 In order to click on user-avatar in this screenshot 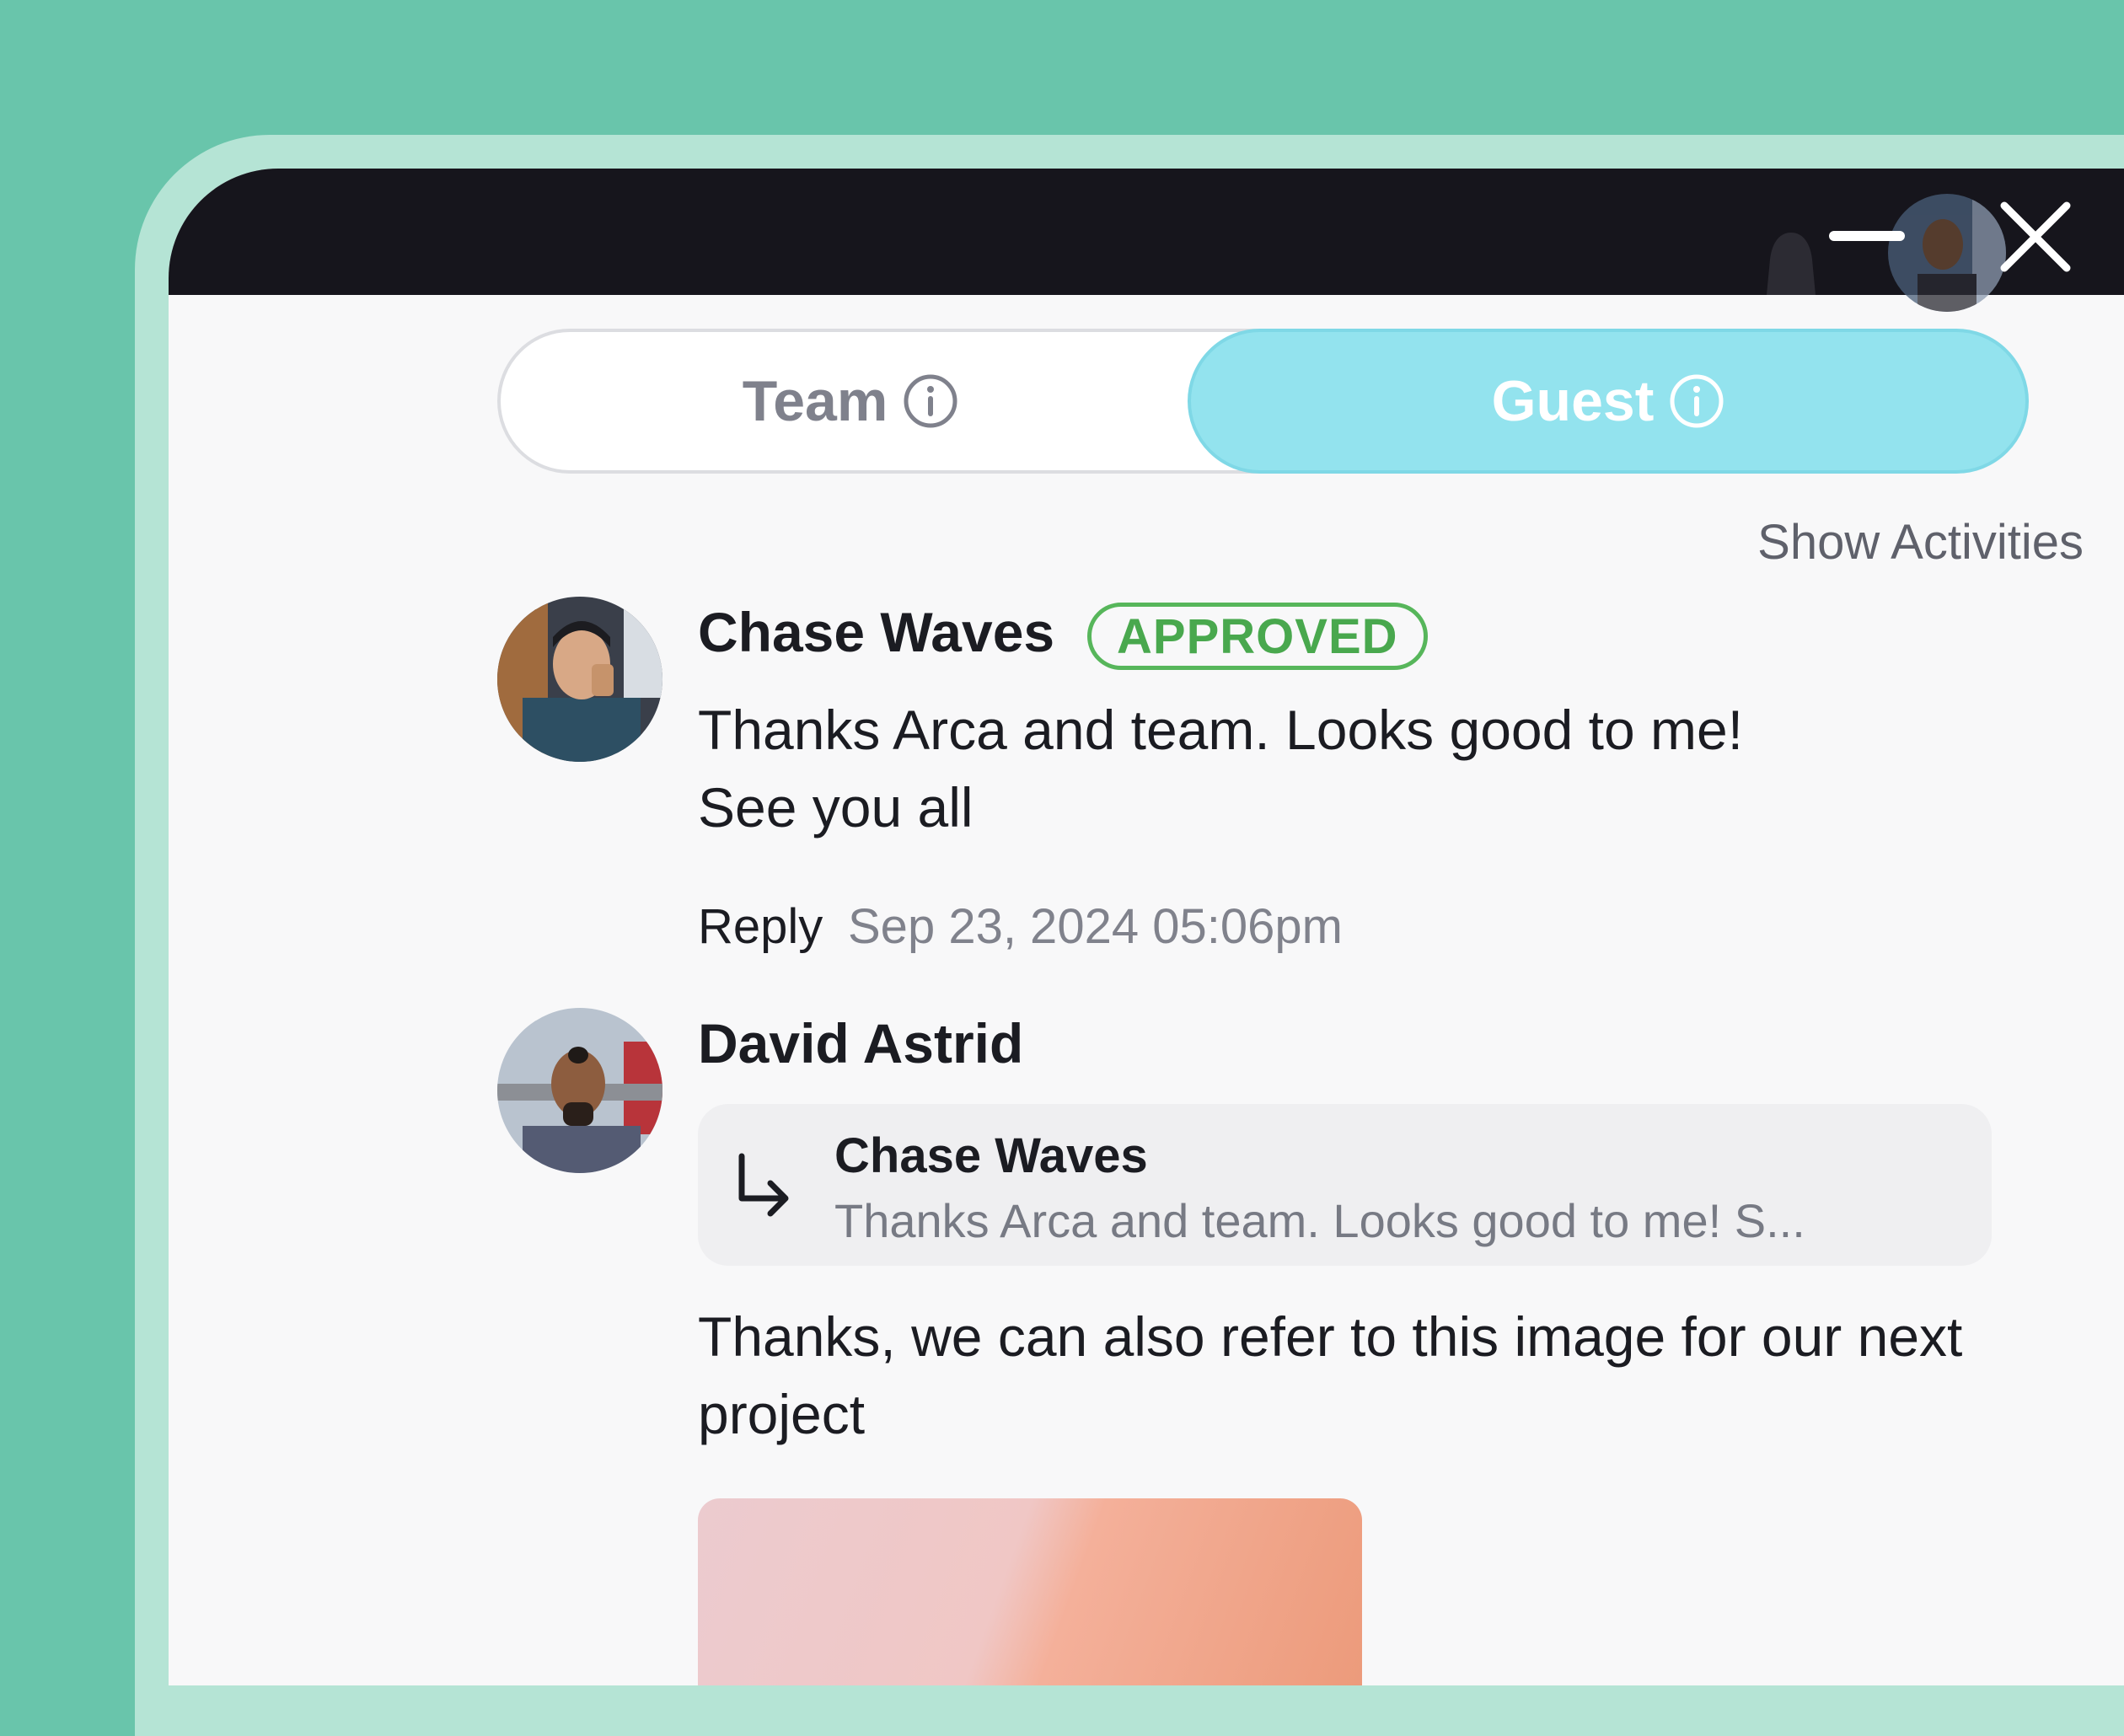, I will do `click(1947, 253)`.